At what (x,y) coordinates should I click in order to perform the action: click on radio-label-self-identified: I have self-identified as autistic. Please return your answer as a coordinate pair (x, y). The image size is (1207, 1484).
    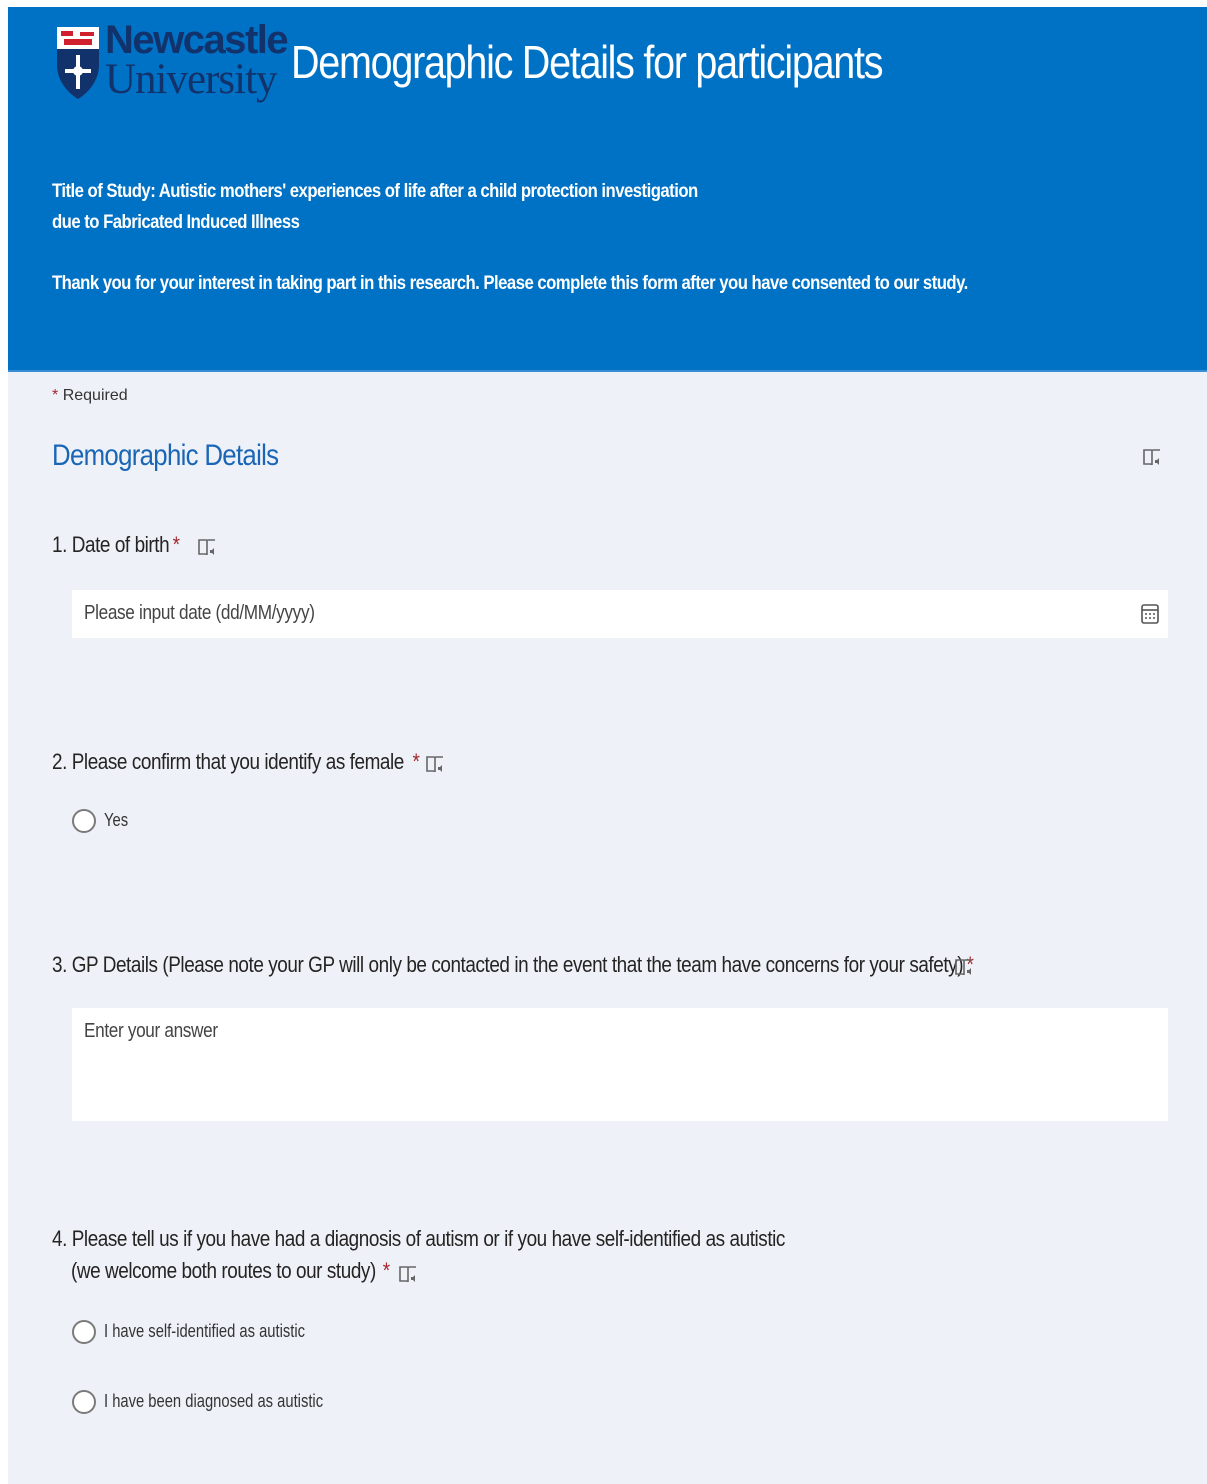
    Looking at the image, I should click on (205, 1331).